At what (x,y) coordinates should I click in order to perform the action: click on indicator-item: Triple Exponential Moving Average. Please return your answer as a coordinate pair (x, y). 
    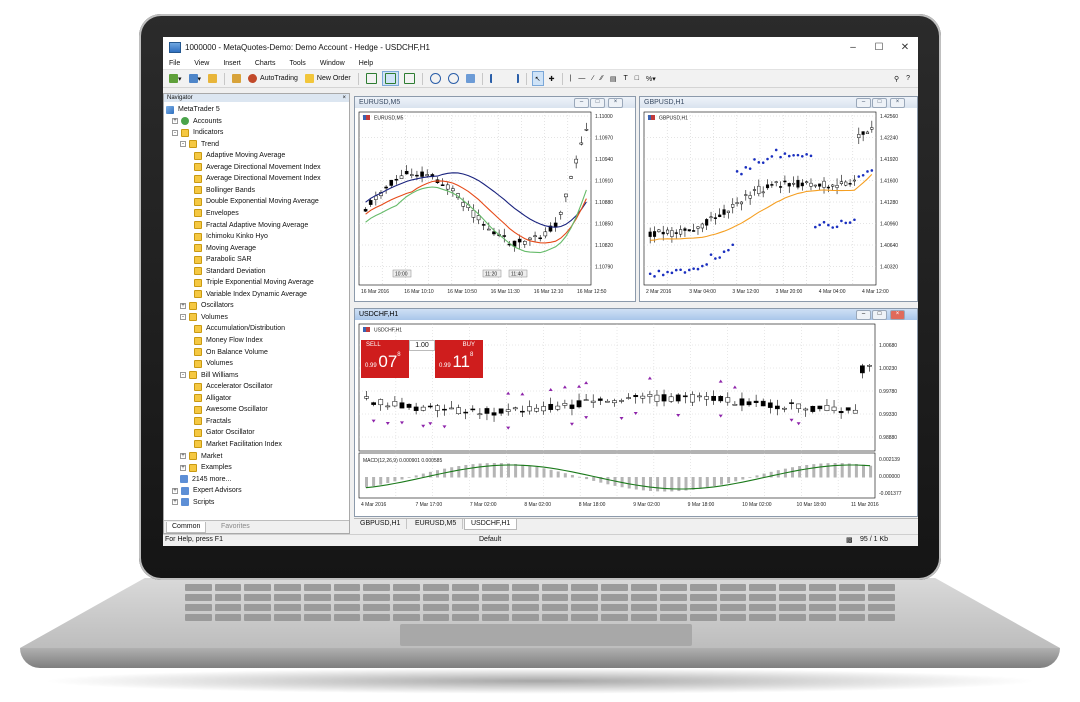
    Looking at the image, I should click on (254, 282).